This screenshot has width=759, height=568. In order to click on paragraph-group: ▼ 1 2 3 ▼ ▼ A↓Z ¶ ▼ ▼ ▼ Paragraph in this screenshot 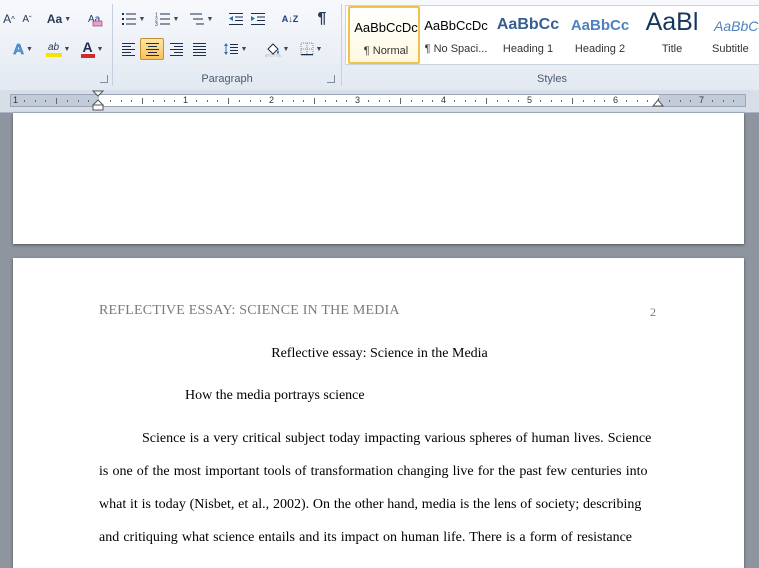, I will do `click(227, 45)`.